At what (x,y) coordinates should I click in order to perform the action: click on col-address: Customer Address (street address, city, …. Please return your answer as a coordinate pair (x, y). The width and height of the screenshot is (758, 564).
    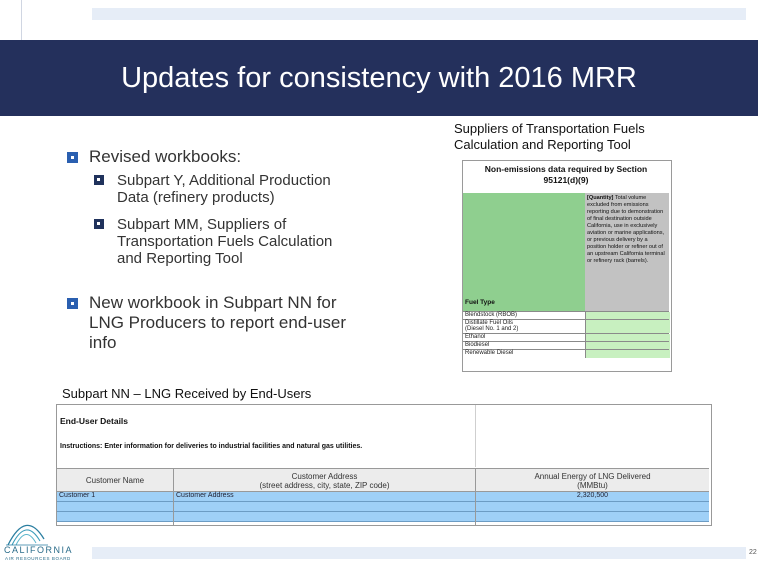
    Looking at the image, I should click on (324, 481).